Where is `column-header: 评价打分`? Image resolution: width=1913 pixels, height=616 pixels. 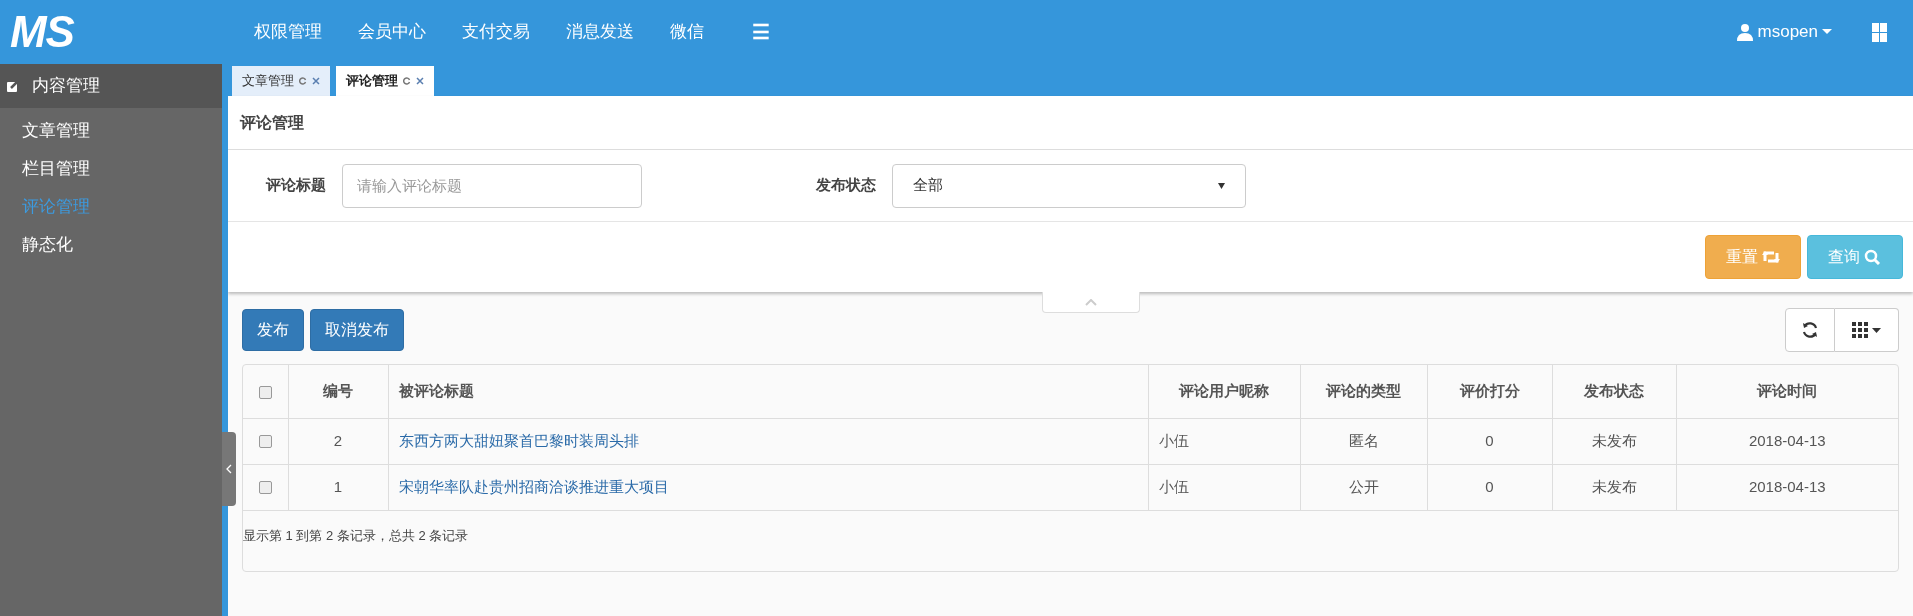 column-header: 评价打分 is located at coordinates (1489, 390).